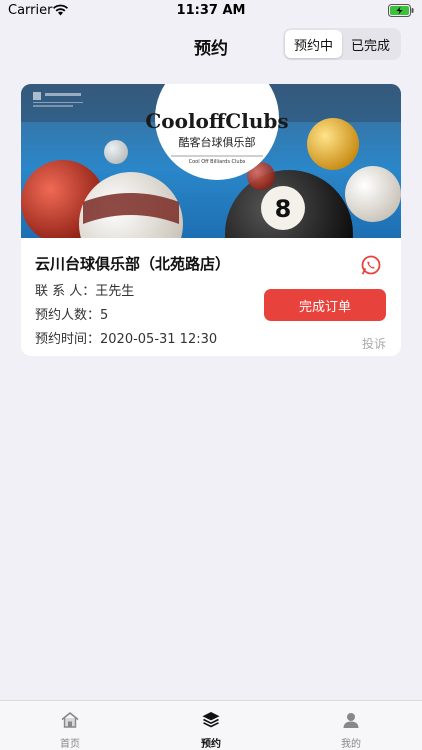 This screenshot has width=422, height=750. Describe the element at coordinates (216, 121) in the screenshot. I see `logo-text: CooloffClubs` at that location.